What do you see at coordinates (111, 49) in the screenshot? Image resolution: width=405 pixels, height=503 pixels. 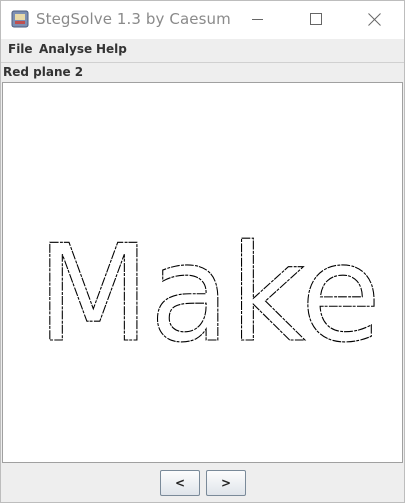 I see `menu-help: Help` at bounding box center [111, 49].